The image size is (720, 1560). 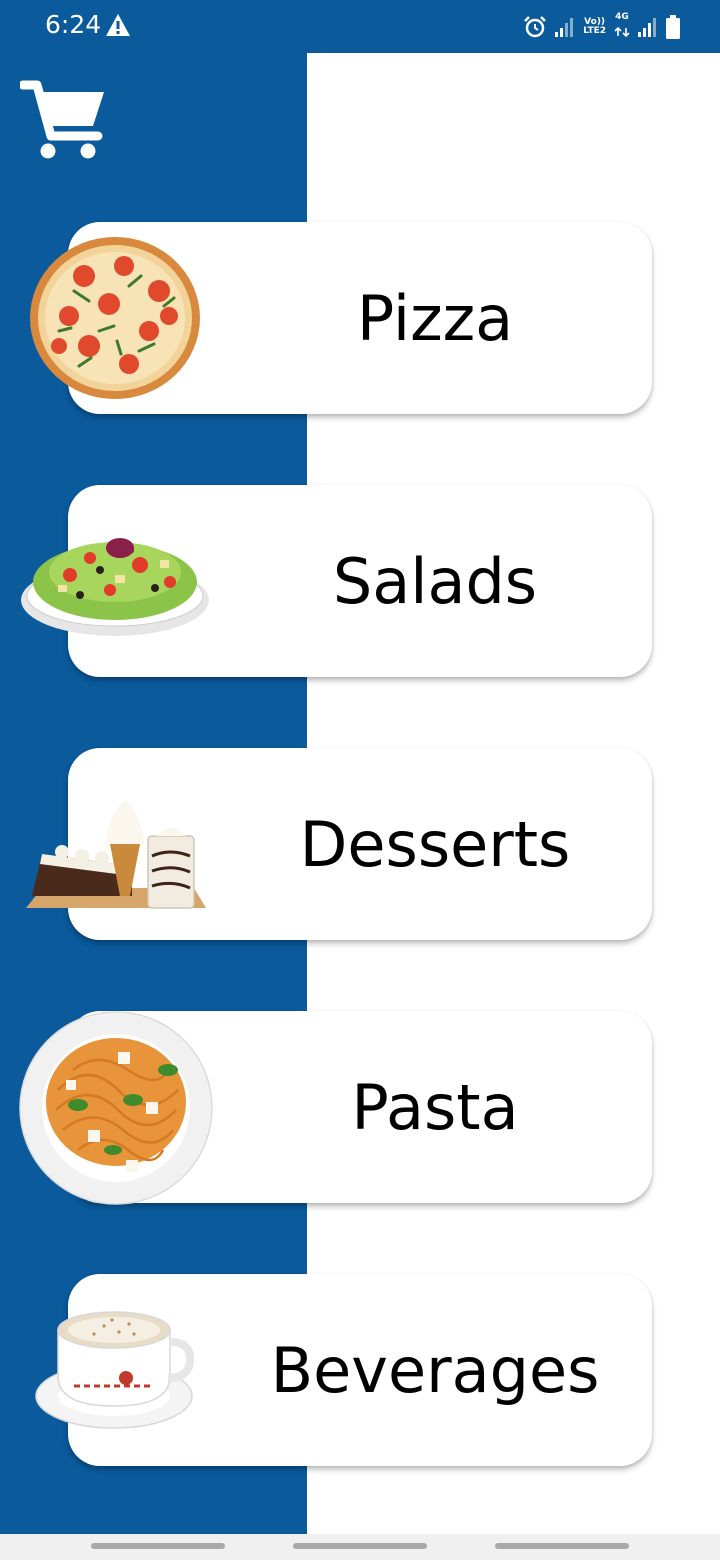 I want to click on category-label: Salads, so click(x=435, y=581).